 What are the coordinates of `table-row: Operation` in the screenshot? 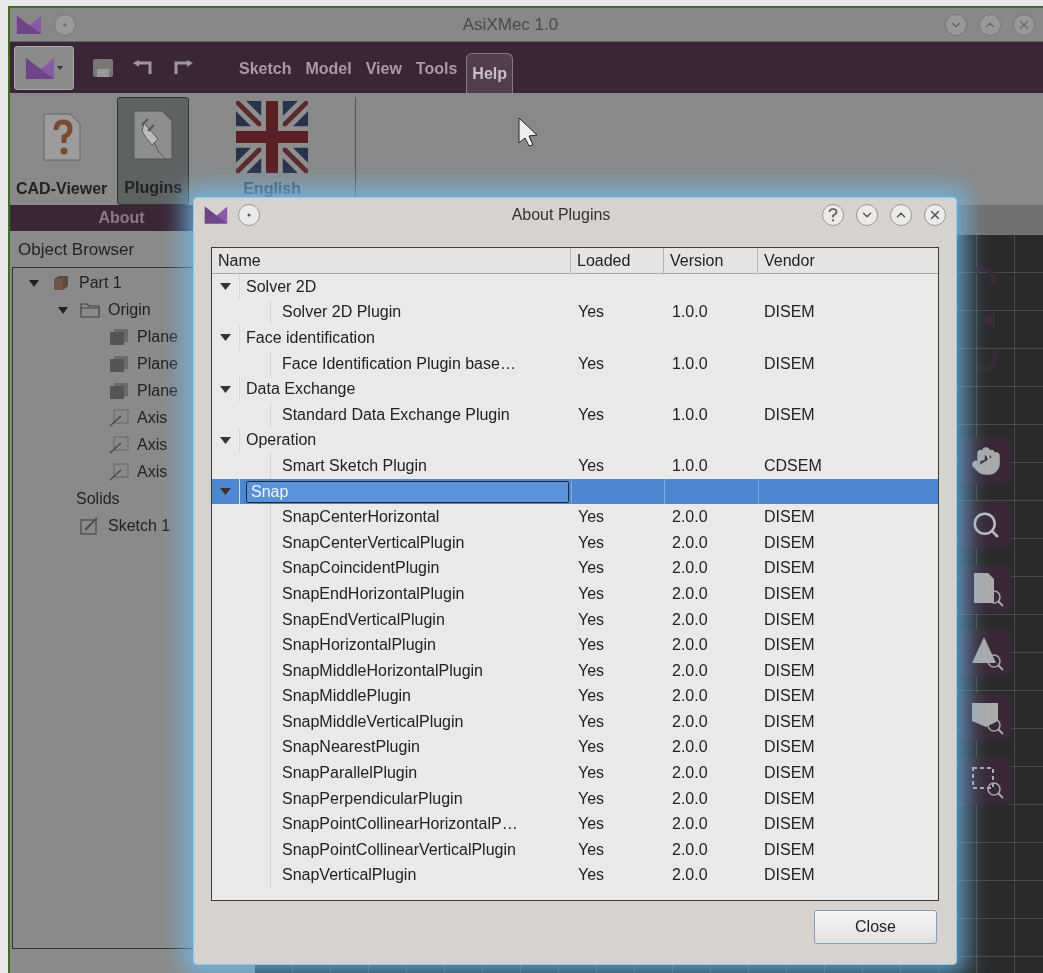 It's located at (575, 440).